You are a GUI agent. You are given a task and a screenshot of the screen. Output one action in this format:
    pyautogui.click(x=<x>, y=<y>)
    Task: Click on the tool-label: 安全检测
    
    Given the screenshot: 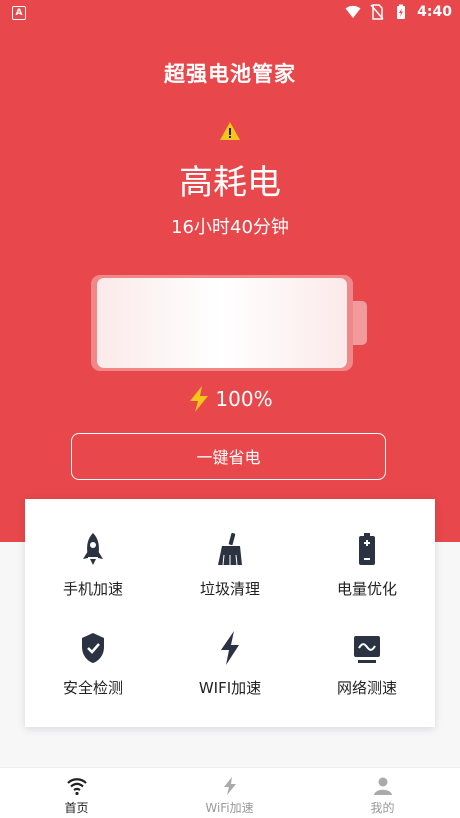 What is the action you would take?
    pyautogui.click(x=92, y=688)
    